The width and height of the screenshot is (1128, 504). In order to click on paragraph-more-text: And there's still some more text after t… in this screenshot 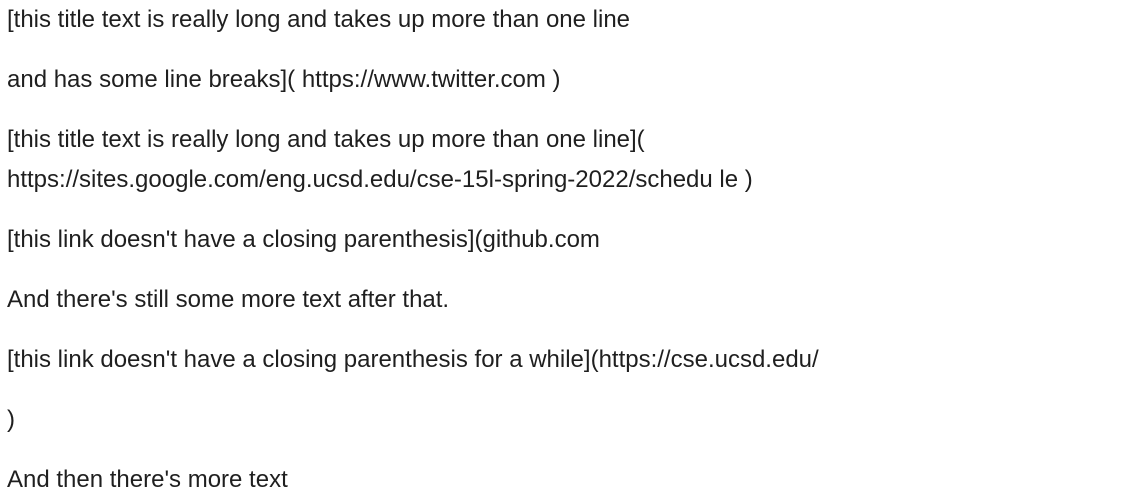, I will do `click(228, 299)`.